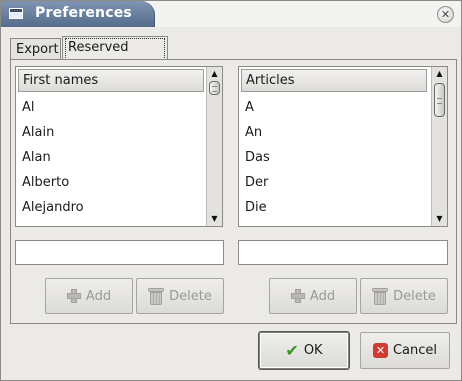 The image size is (462, 381). Describe the element at coordinates (231, 14) in the screenshot. I see `title-bar: Preferences ✕` at that location.